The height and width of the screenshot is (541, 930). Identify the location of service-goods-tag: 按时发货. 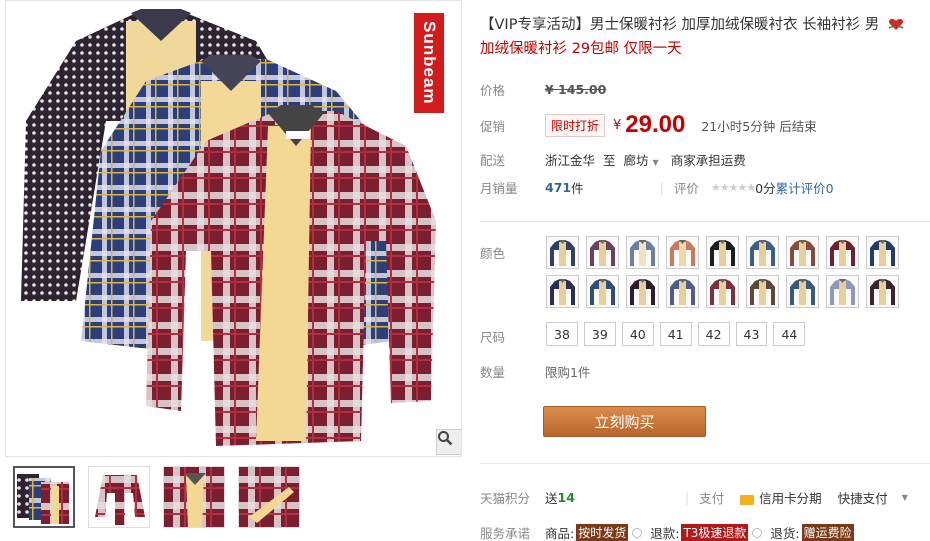
(602, 532).